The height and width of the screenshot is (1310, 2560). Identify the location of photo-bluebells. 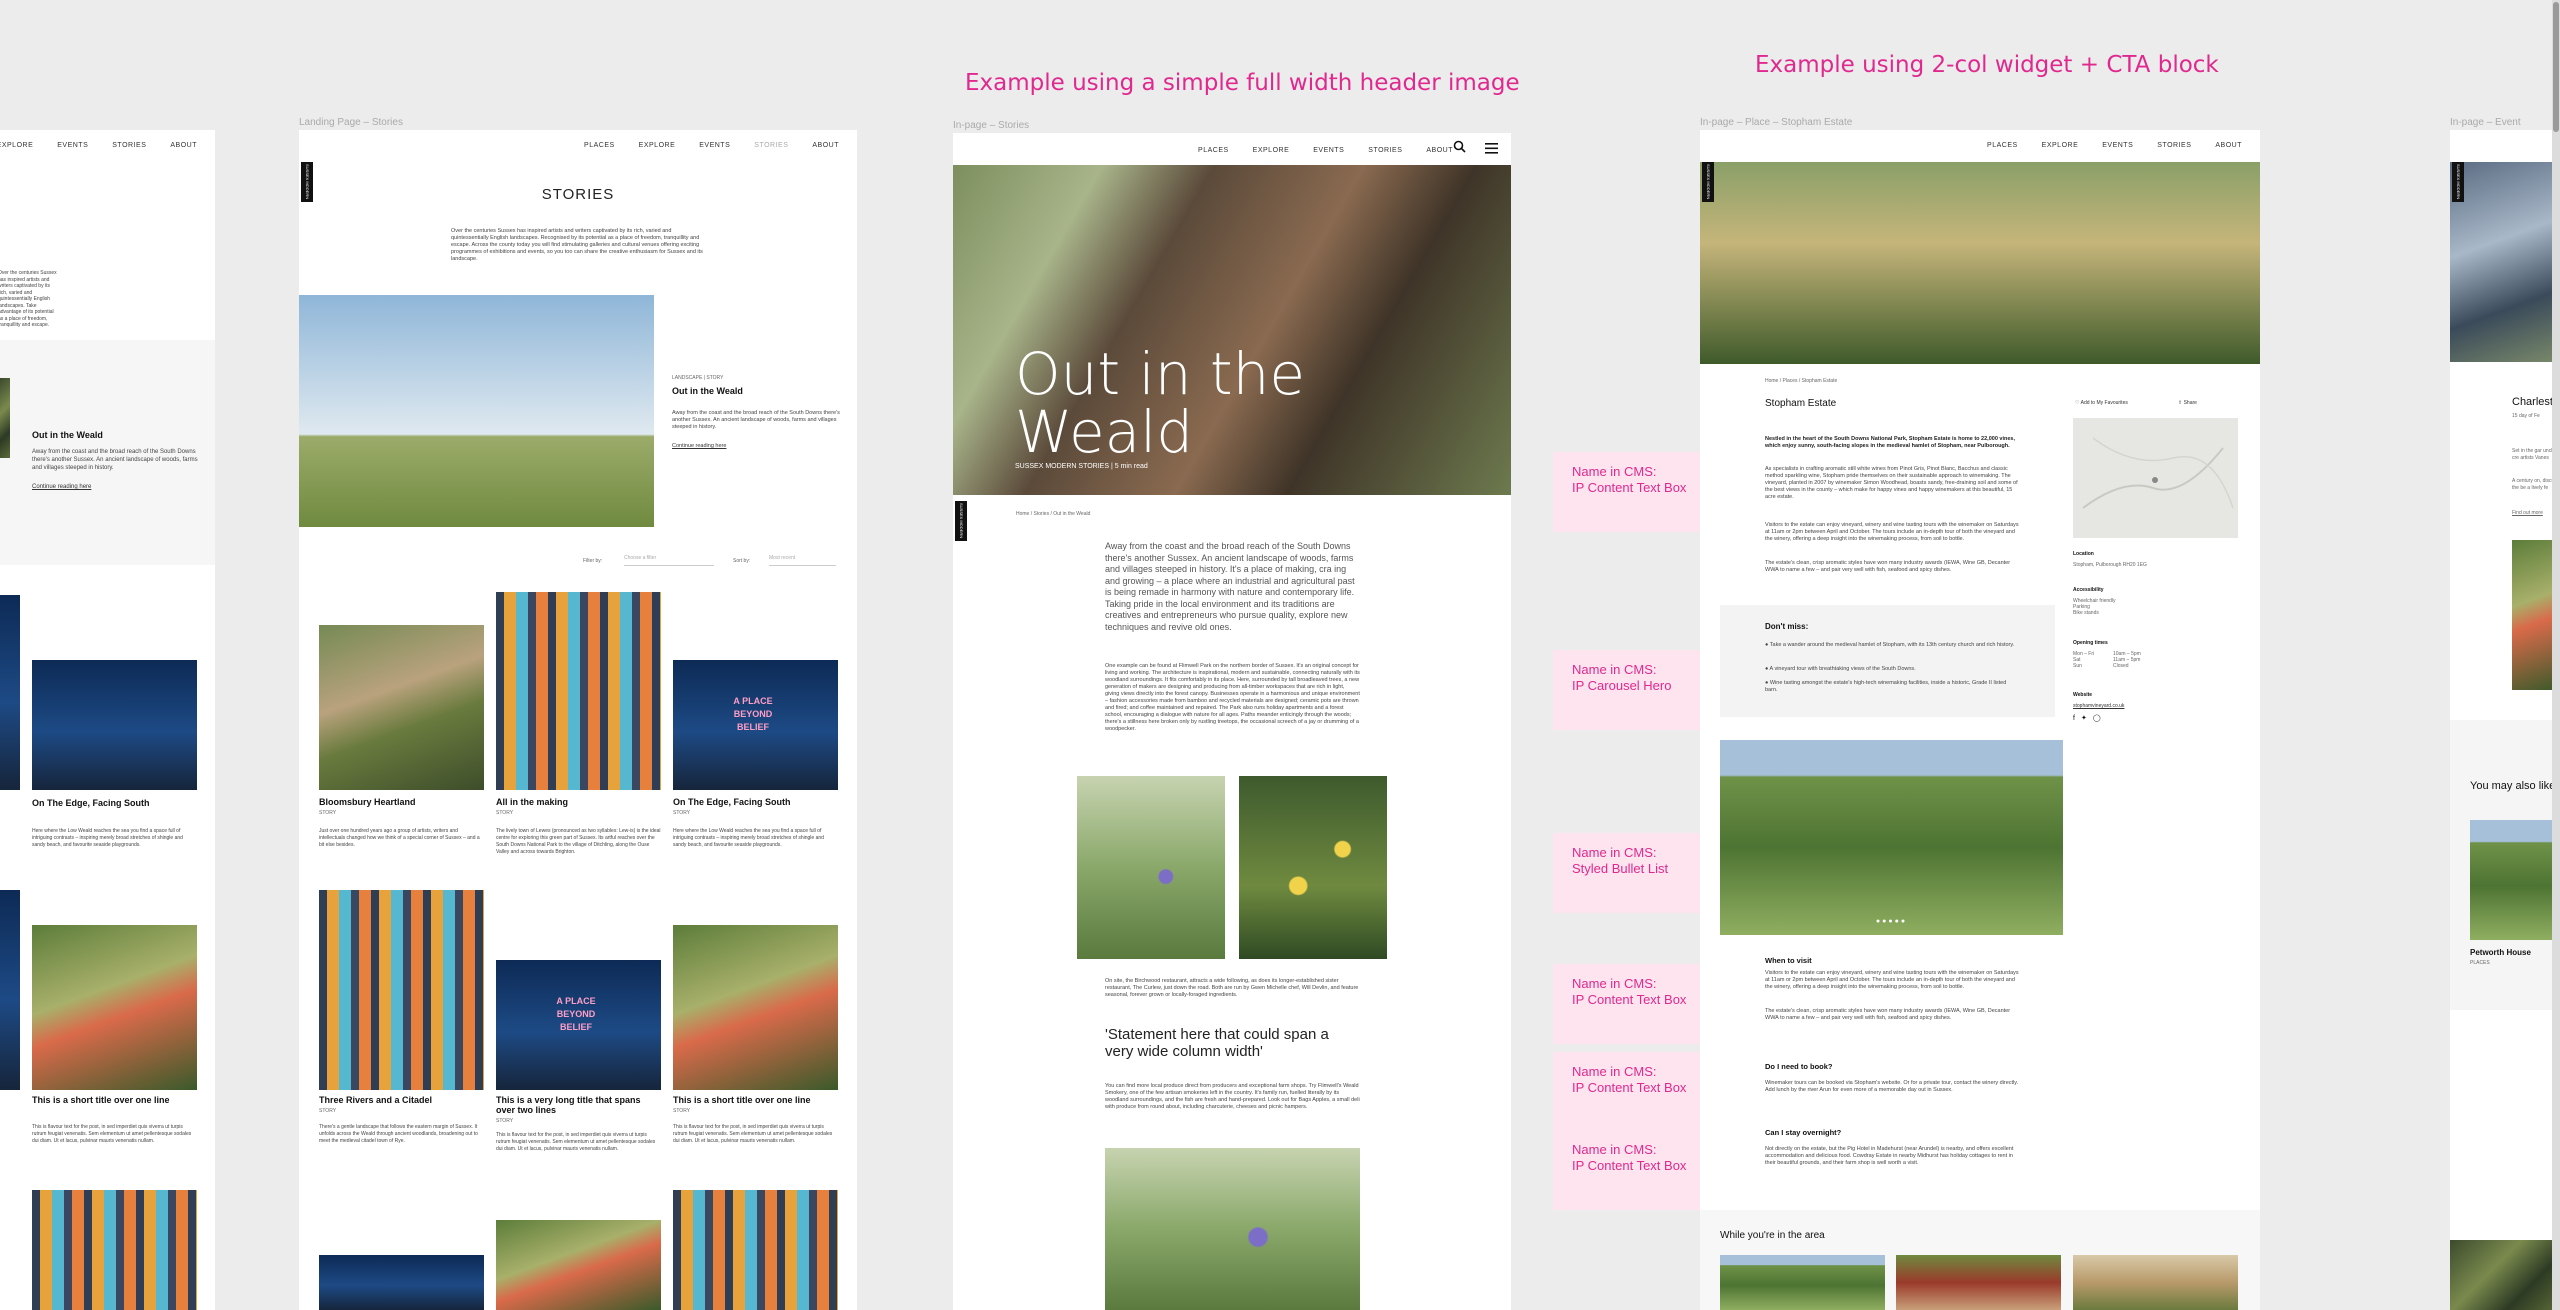
(1151, 867).